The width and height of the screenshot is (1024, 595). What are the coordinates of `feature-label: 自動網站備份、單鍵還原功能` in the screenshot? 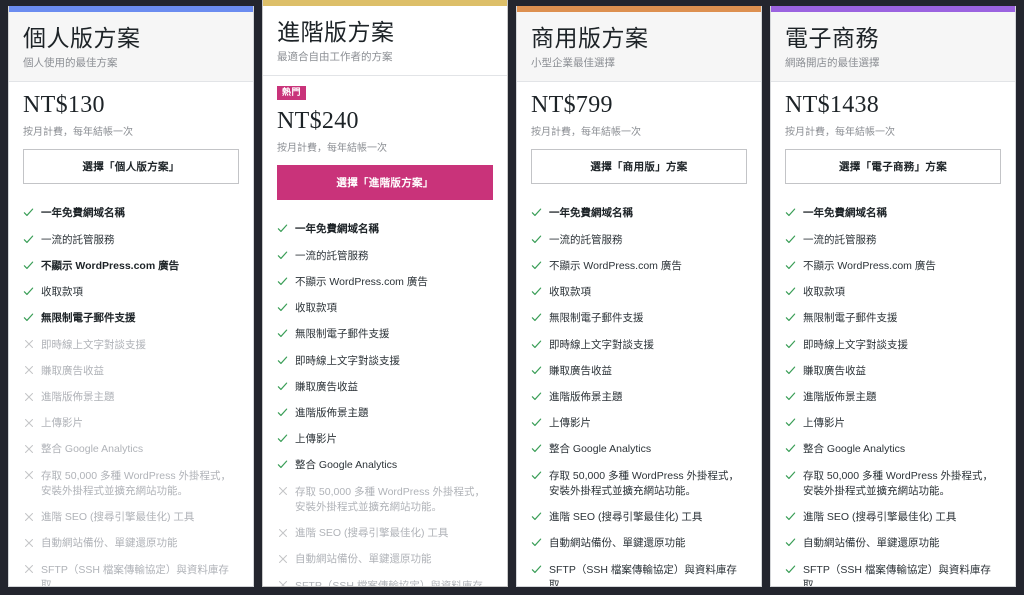 It's located at (871, 543).